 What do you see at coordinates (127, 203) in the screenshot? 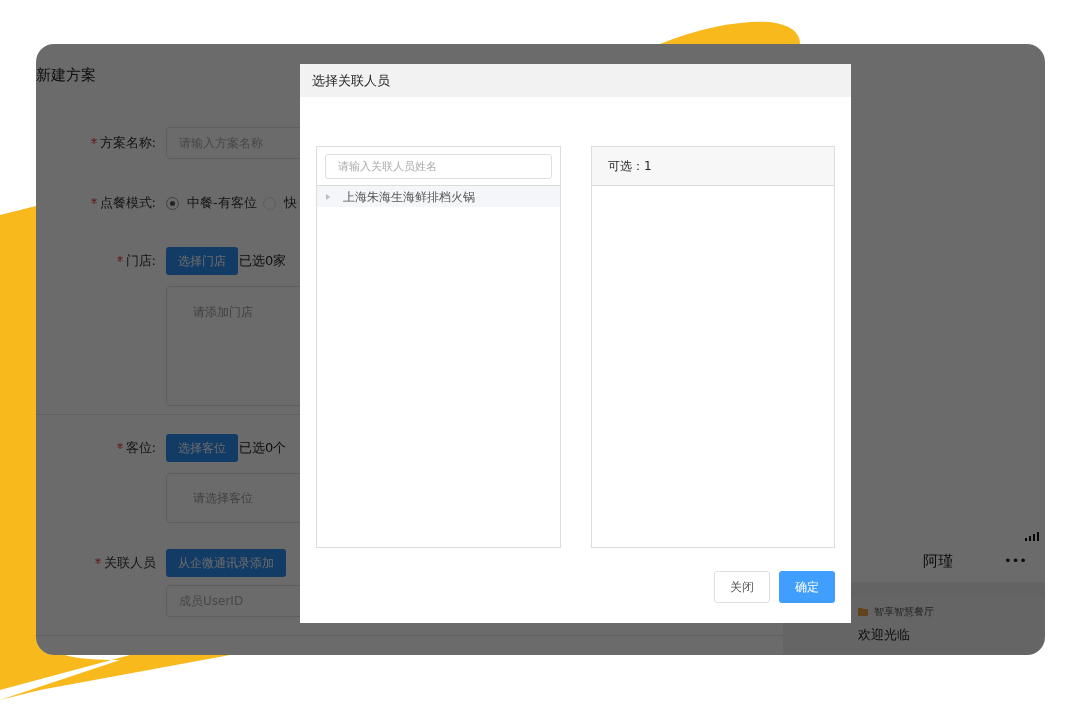
I see `field-label: 点餐模式:` at bounding box center [127, 203].